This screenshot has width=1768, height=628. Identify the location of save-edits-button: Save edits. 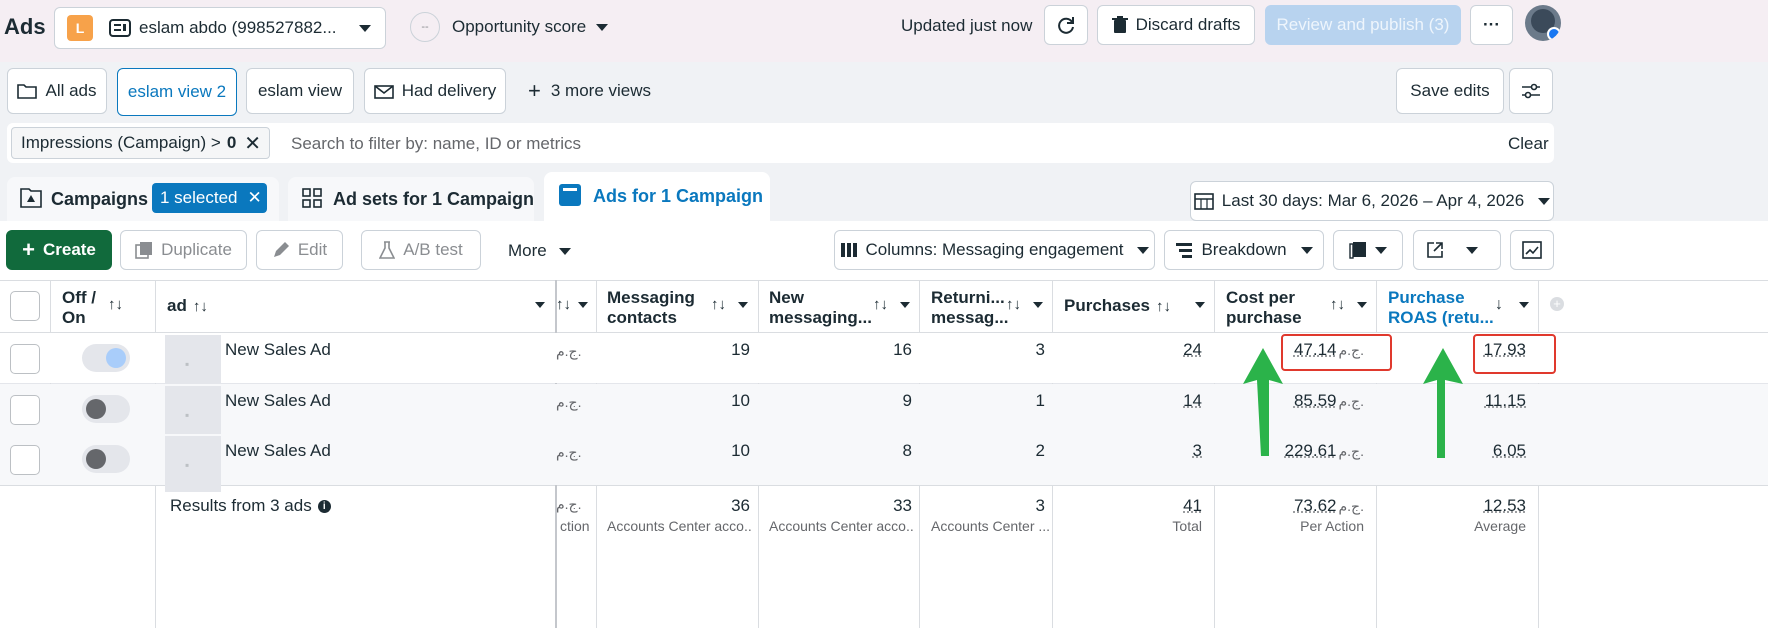
(1450, 91).